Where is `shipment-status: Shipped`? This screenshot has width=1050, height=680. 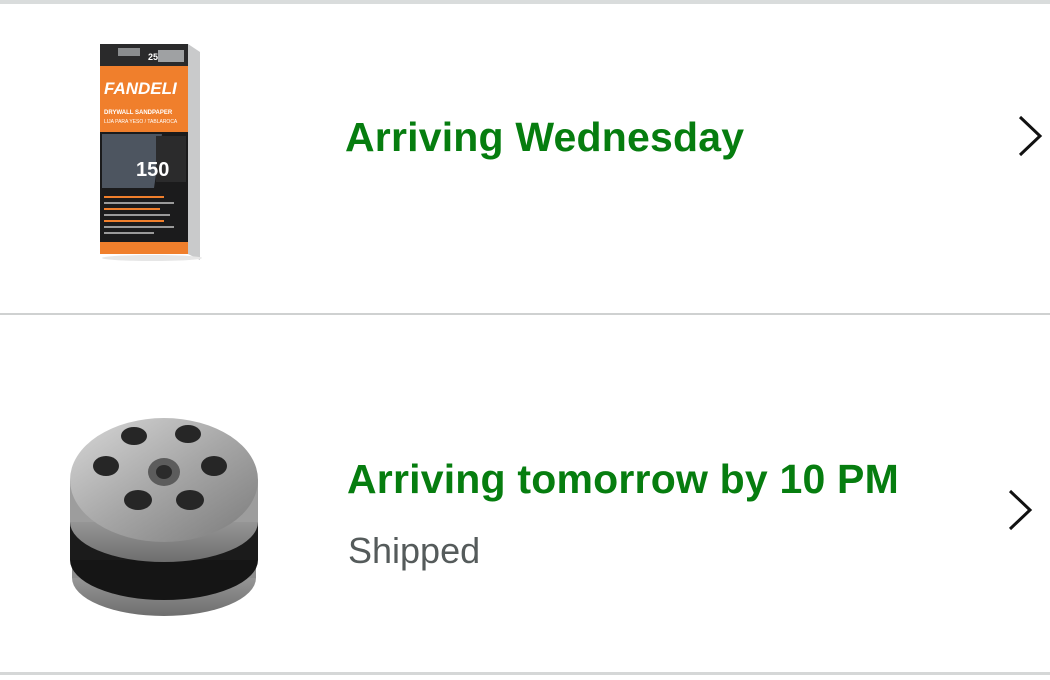 shipment-status: Shipped is located at coordinates (414, 550).